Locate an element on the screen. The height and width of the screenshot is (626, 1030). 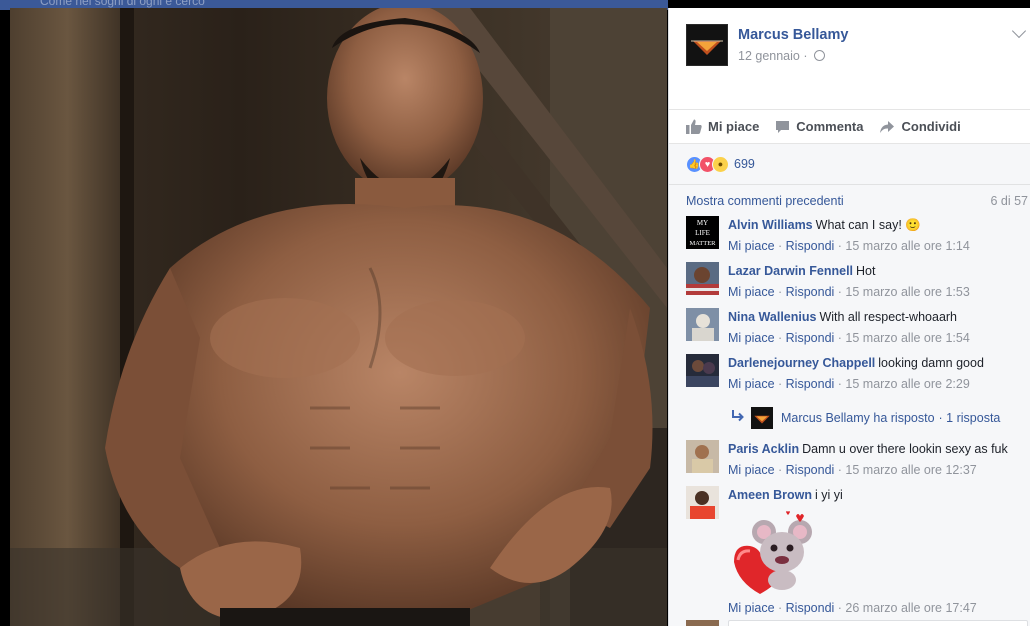
avatar-image: MY LIFE MATTER is located at coordinates (702, 232).